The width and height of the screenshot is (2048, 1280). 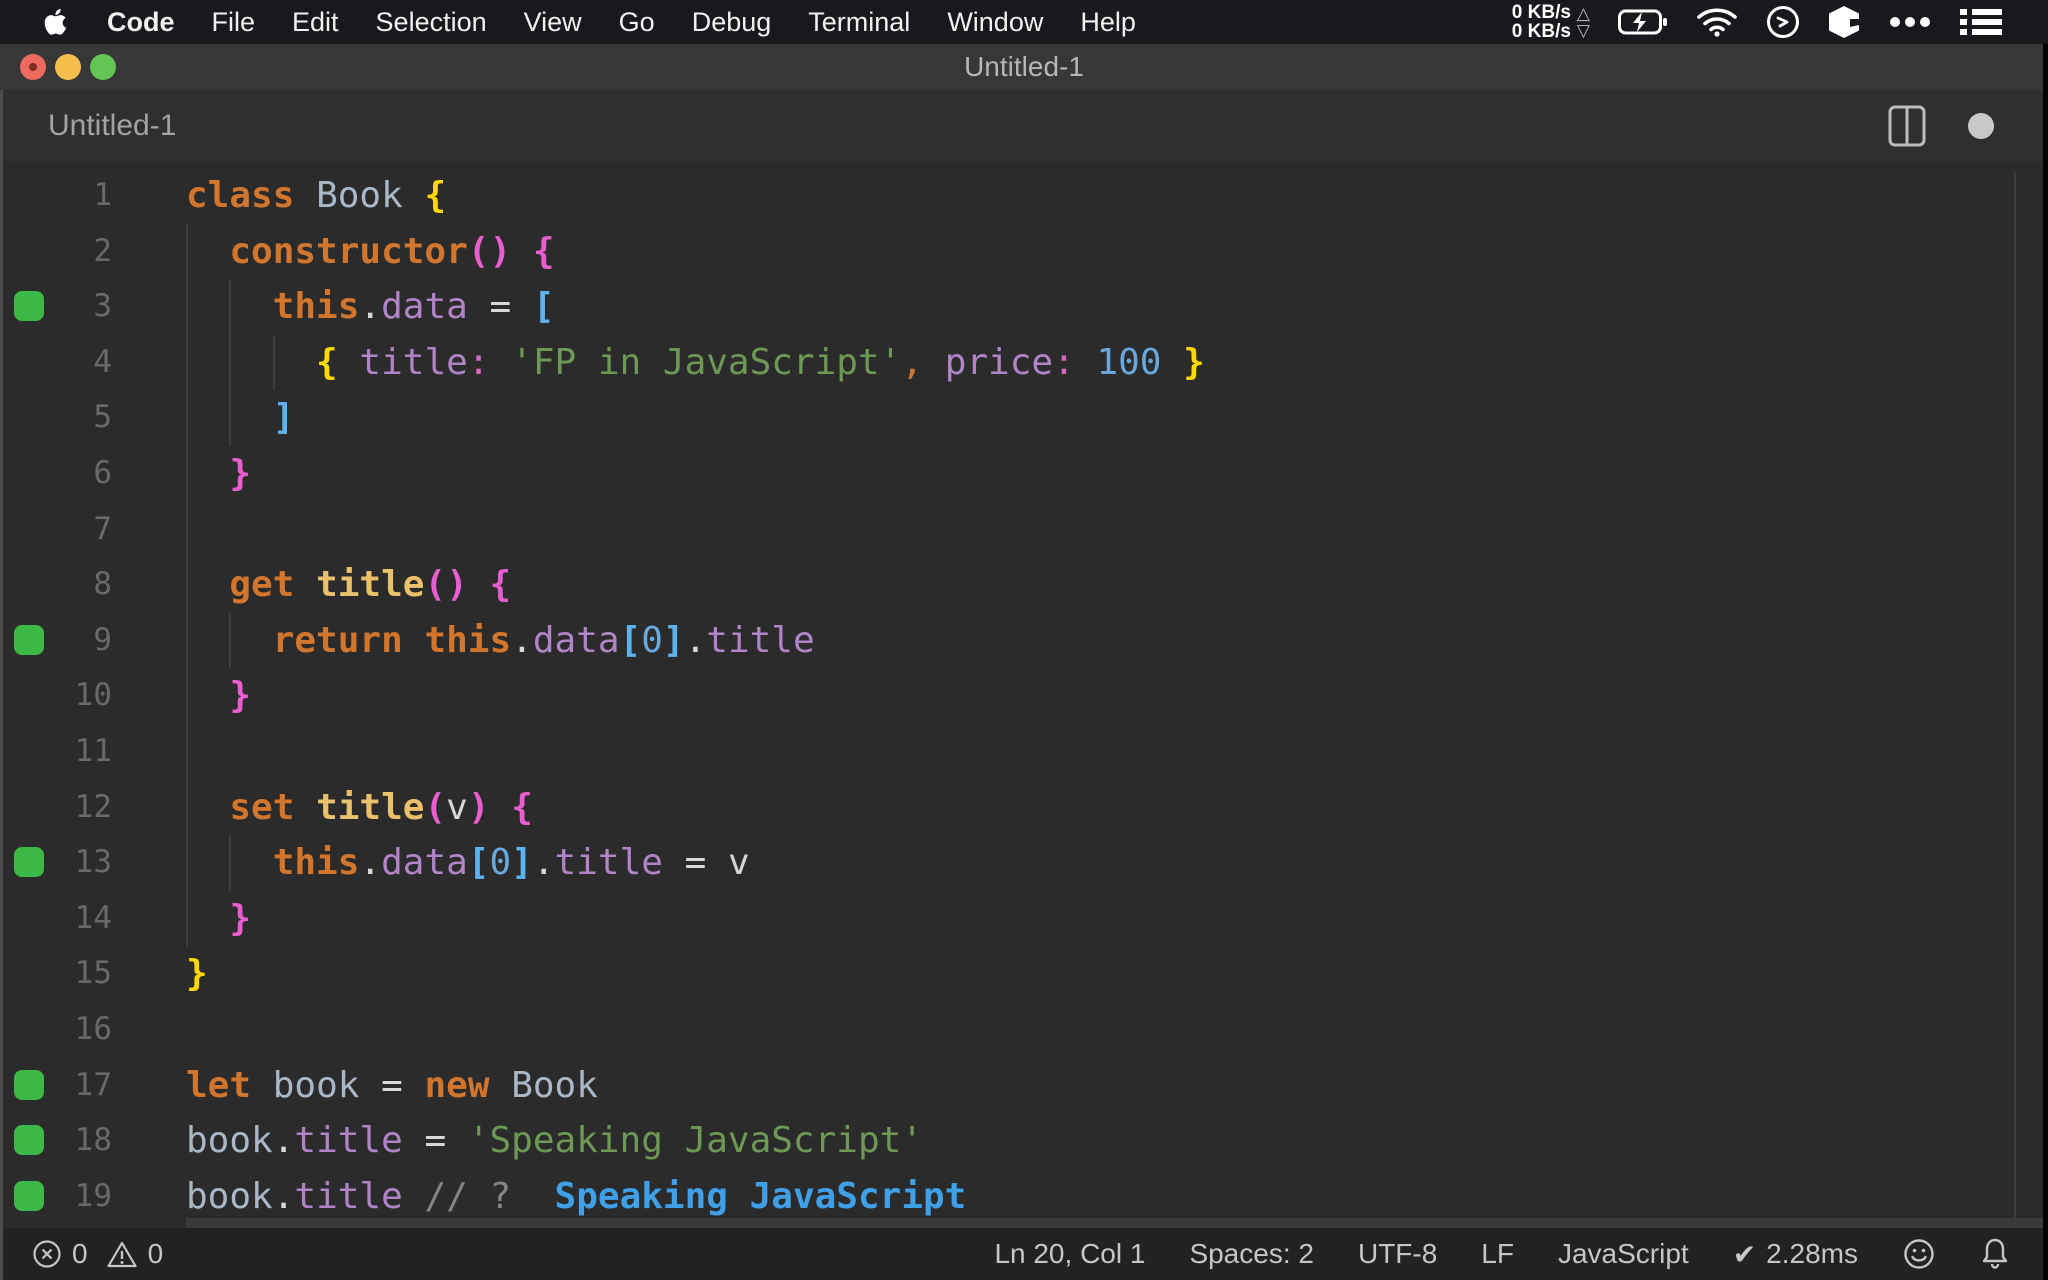 What do you see at coordinates (1541, 31) in the screenshot?
I see `network-down-value: 0 KB/s` at bounding box center [1541, 31].